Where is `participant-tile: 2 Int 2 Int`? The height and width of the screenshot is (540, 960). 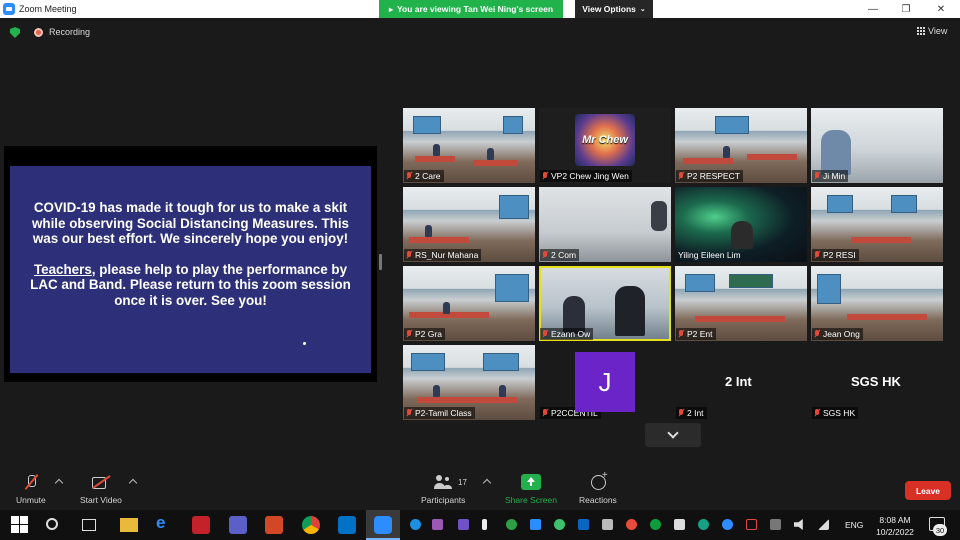
participant-tile: 2 Int 2 Int is located at coordinates (741, 382).